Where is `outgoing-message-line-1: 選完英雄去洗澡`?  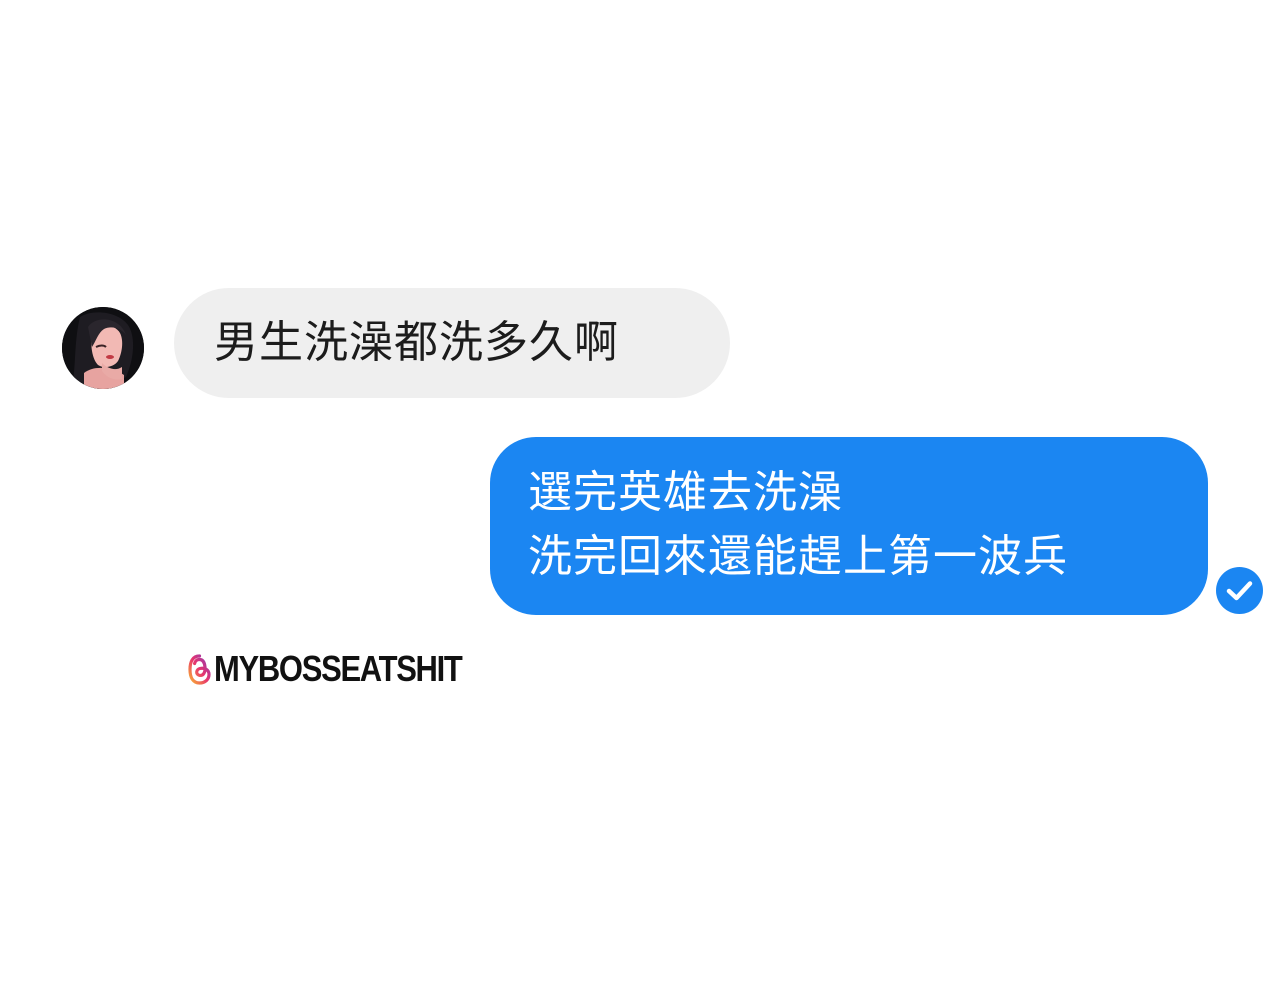
outgoing-message-line-1: 選完英雄去洗澡 is located at coordinates (685, 492).